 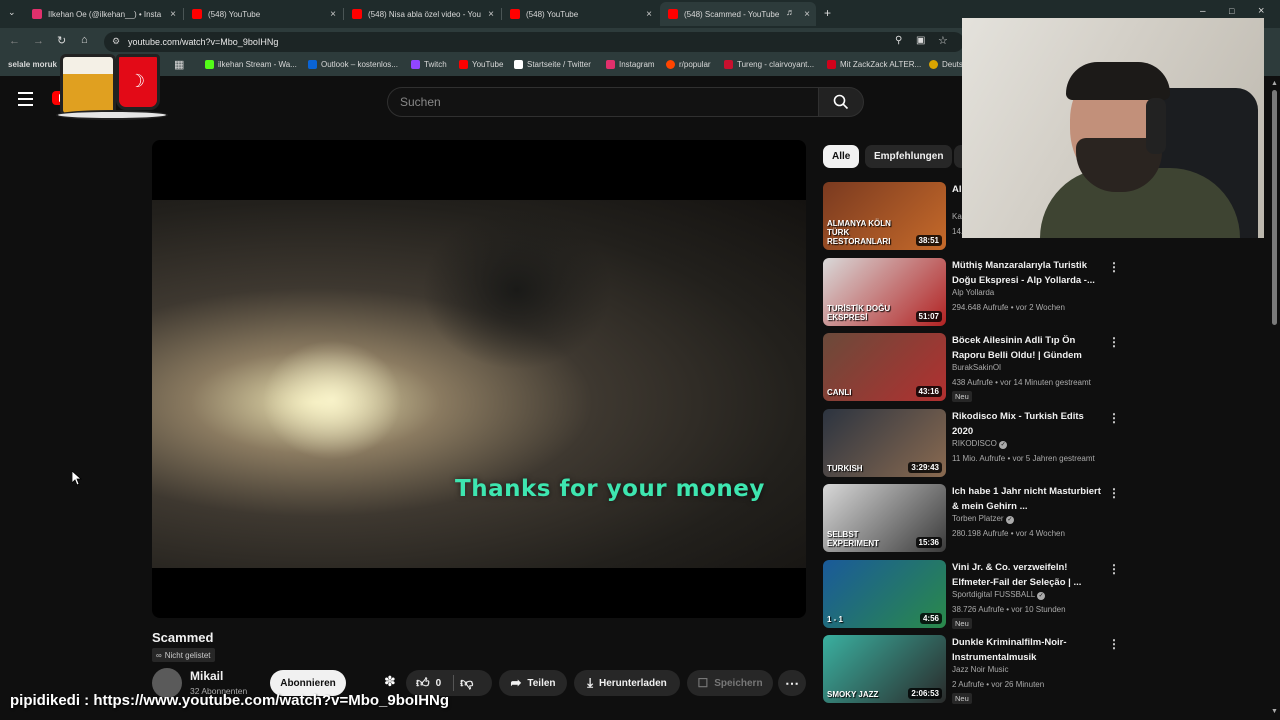 What do you see at coordinates (1203, 11) in the screenshot?
I see `minimize-icon: –` at bounding box center [1203, 11].